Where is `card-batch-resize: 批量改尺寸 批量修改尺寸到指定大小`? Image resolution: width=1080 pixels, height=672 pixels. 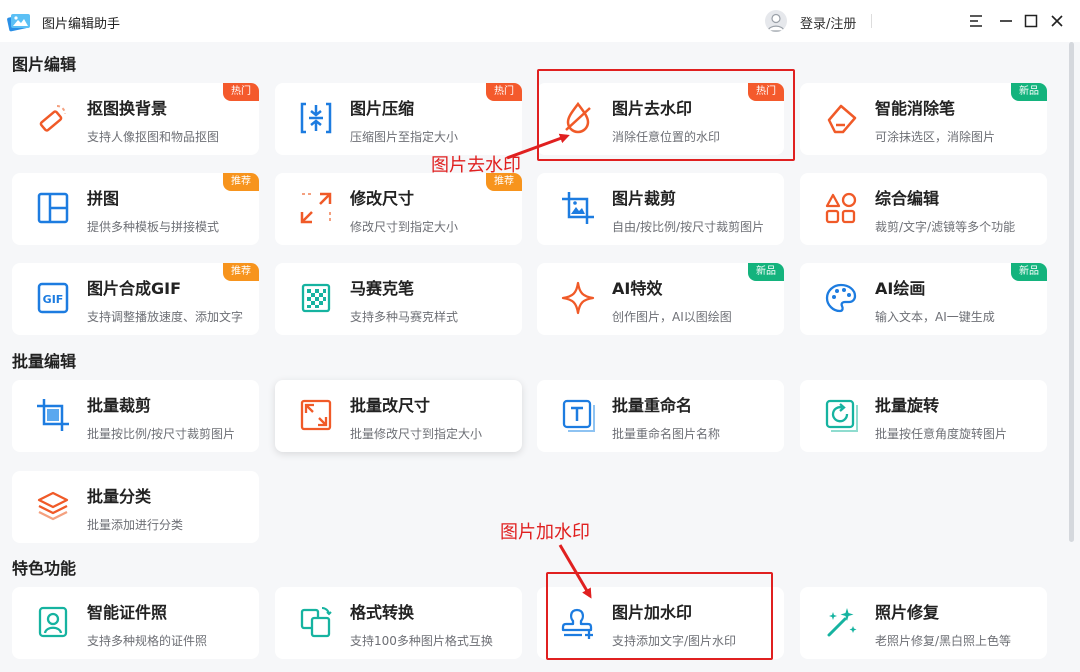
card-batch-resize: 批量改尺寸 批量修改尺寸到指定大小 is located at coordinates (398, 416).